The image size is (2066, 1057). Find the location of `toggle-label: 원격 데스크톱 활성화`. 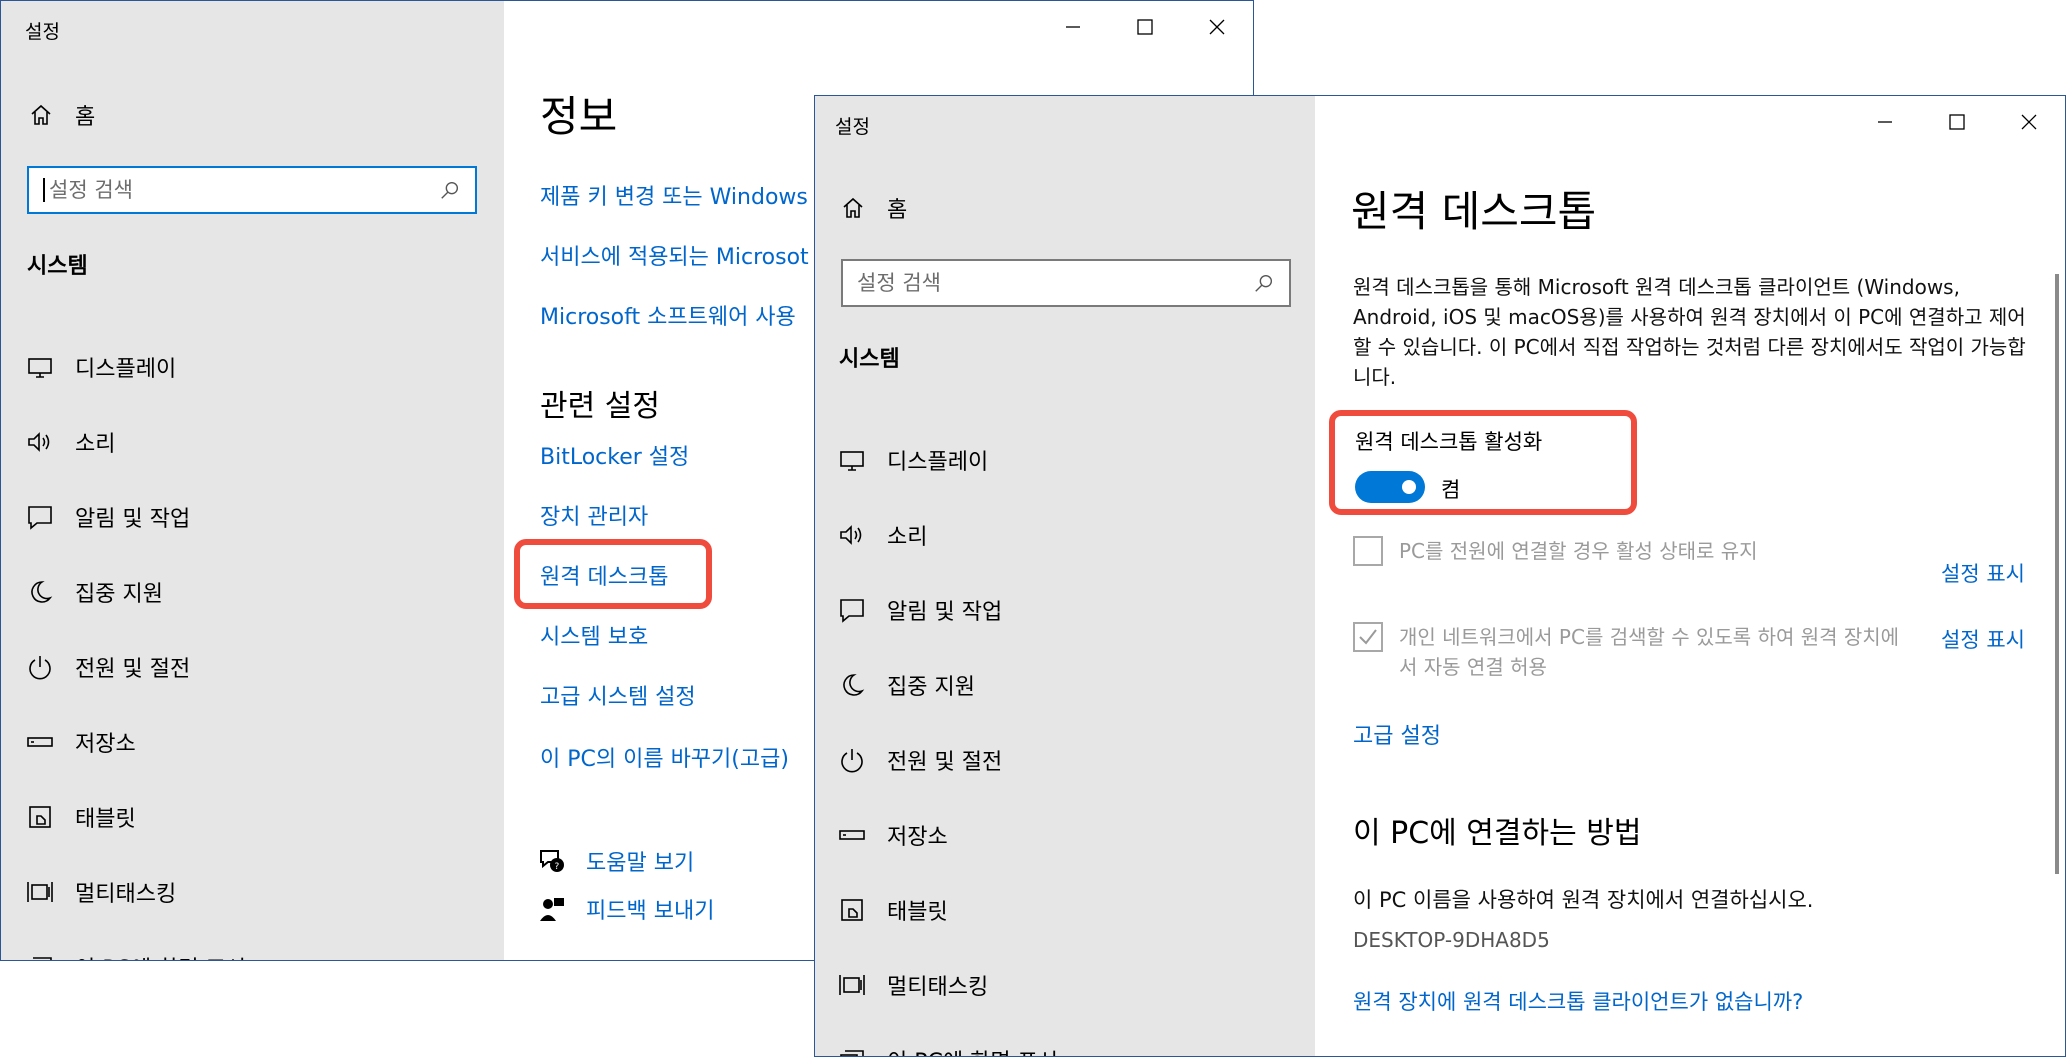

toggle-label: 원격 데스크톱 활성화 is located at coordinates (1449, 442).